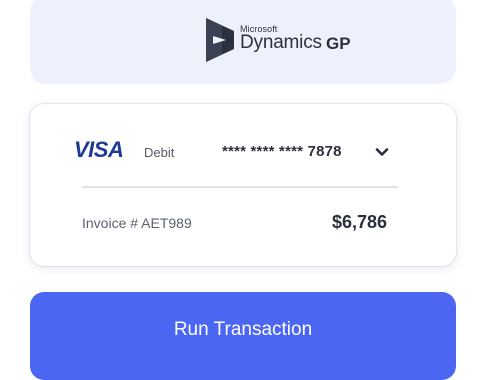  What do you see at coordinates (338, 43) in the screenshot?
I see `logo-suffix: GP` at bounding box center [338, 43].